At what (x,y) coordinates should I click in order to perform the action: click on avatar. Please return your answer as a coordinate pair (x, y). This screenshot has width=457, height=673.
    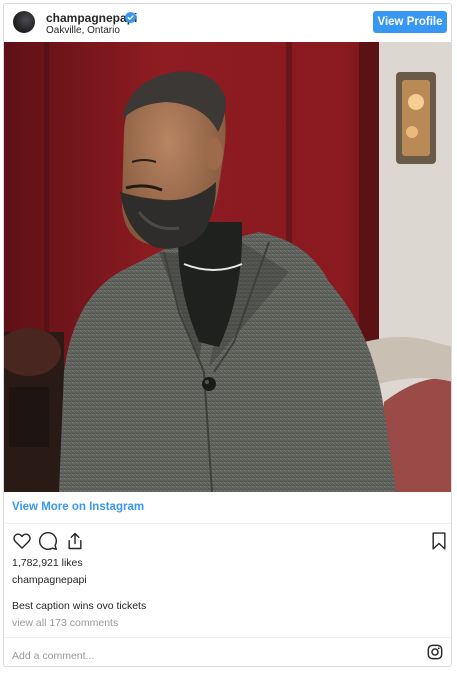
    Looking at the image, I should click on (24, 22).